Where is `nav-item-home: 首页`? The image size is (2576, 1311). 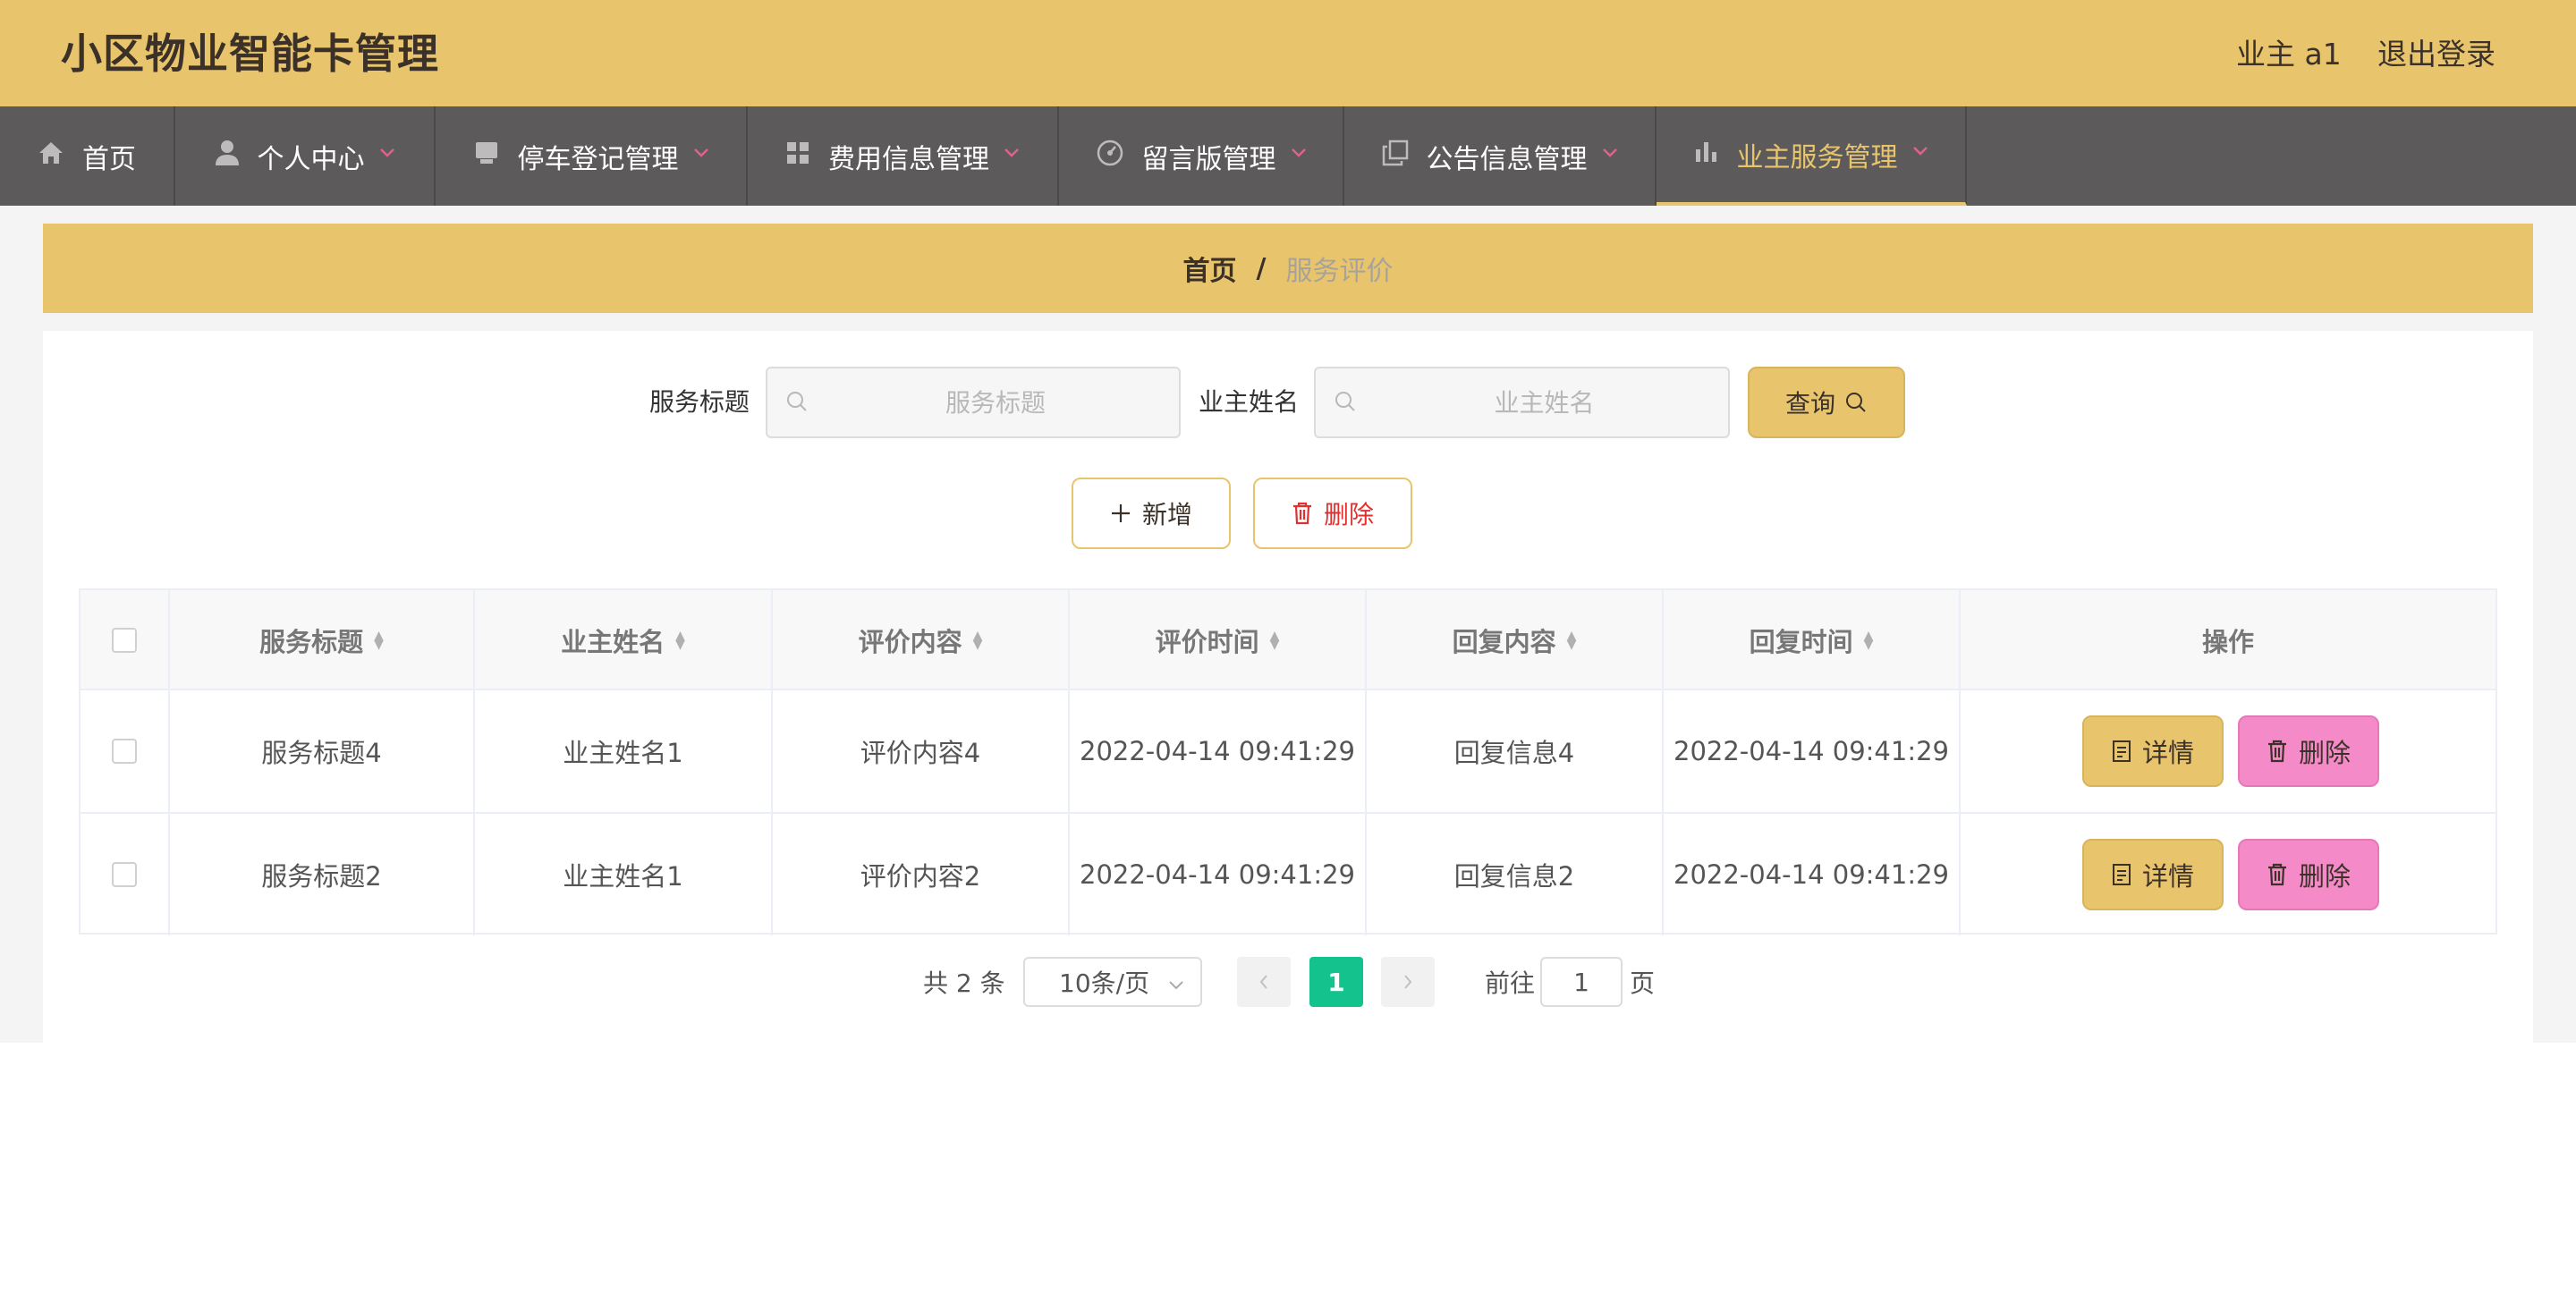 nav-item-home: 首页 is located at coordinates (87, 156).